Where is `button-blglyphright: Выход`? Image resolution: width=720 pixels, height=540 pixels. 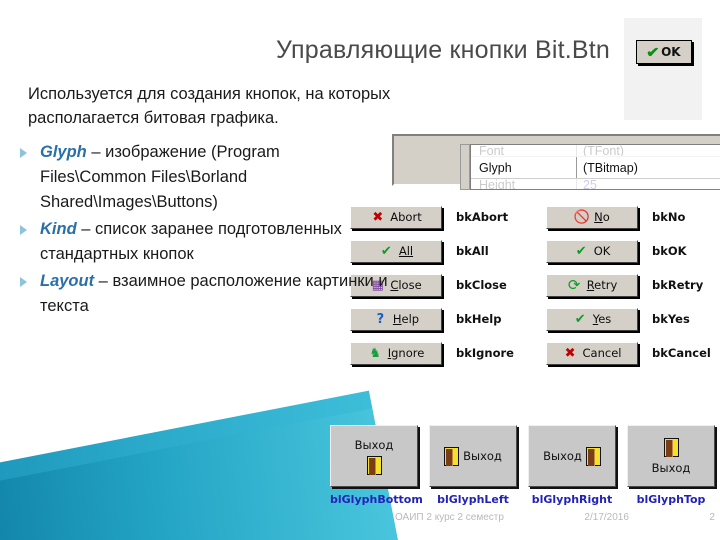 button-blglyphright: Выход is located at coordinates (572, 456).